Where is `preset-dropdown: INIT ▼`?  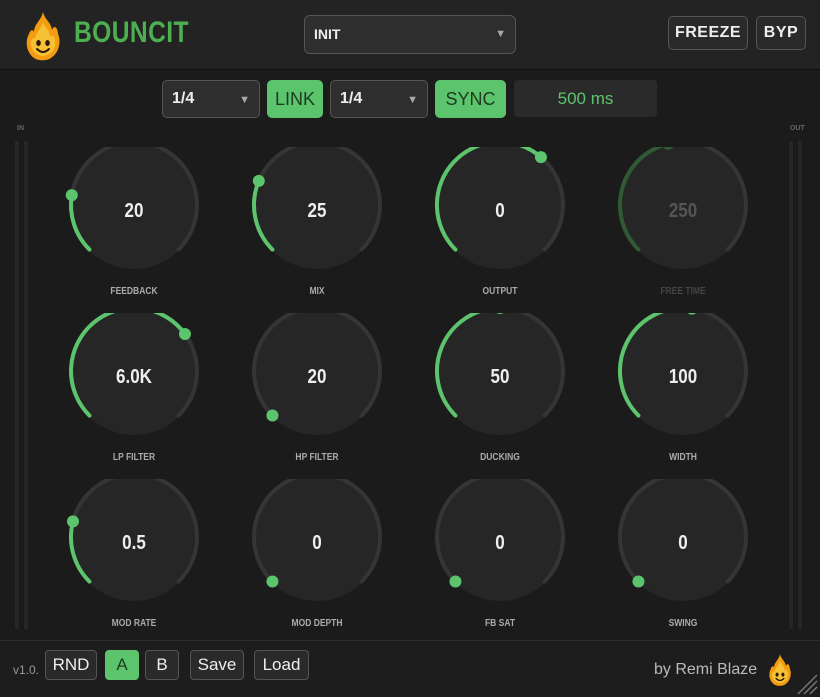
preset-dropdown: INIT ▼ is located at coordinates (410, 34).